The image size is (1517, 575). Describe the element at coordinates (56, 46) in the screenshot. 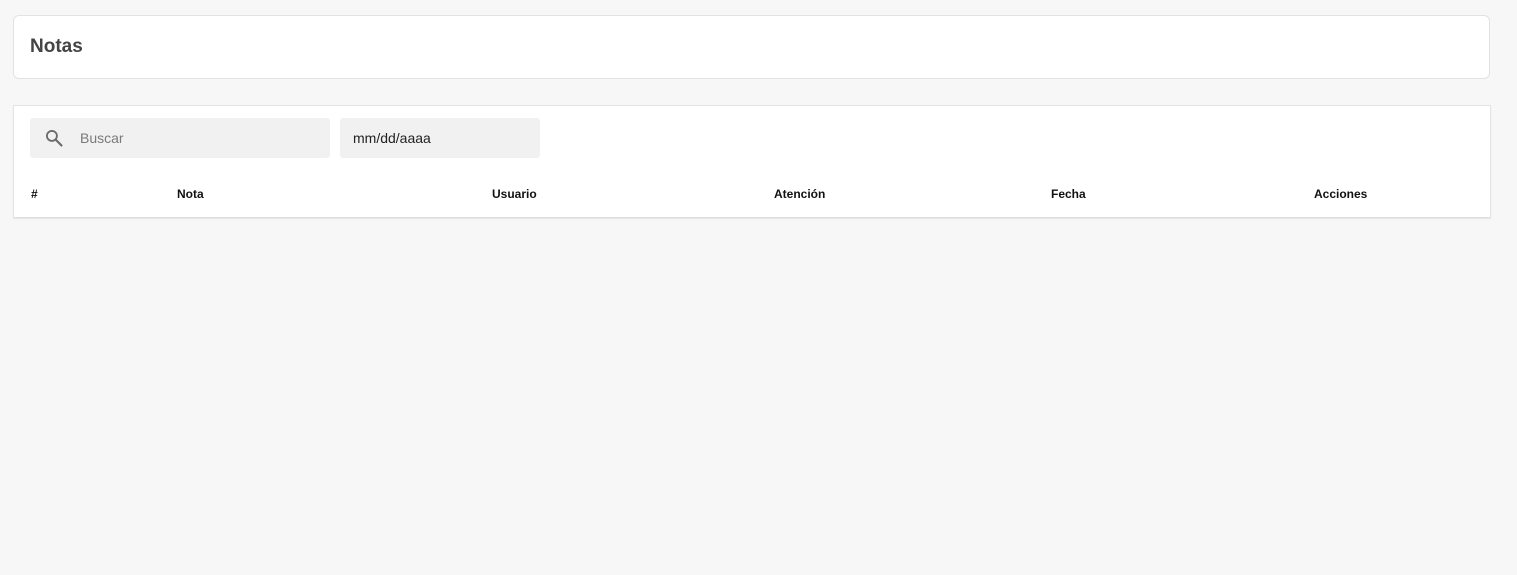

I see `page-title: Notas` at that location.